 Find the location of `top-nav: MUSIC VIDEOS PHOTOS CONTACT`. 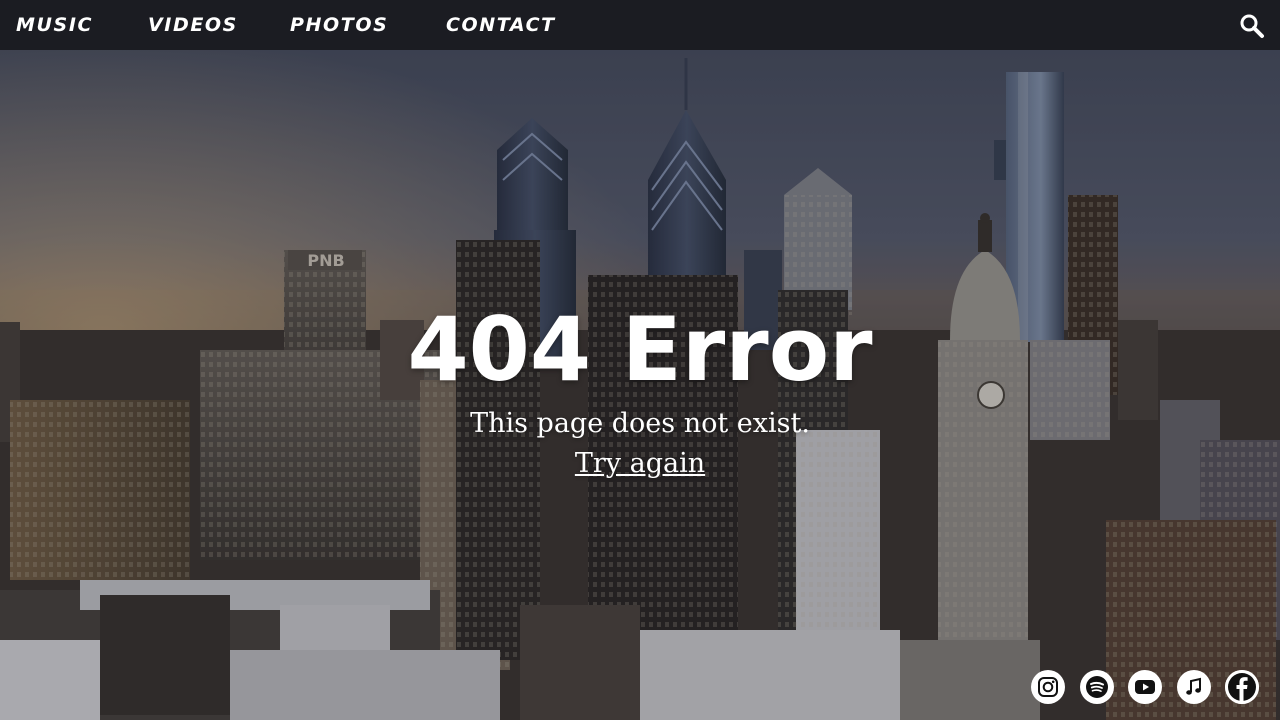

top-nav: MUSIC VIDEOS PHOTOS CONTACT is located at coordinates (640, 25).